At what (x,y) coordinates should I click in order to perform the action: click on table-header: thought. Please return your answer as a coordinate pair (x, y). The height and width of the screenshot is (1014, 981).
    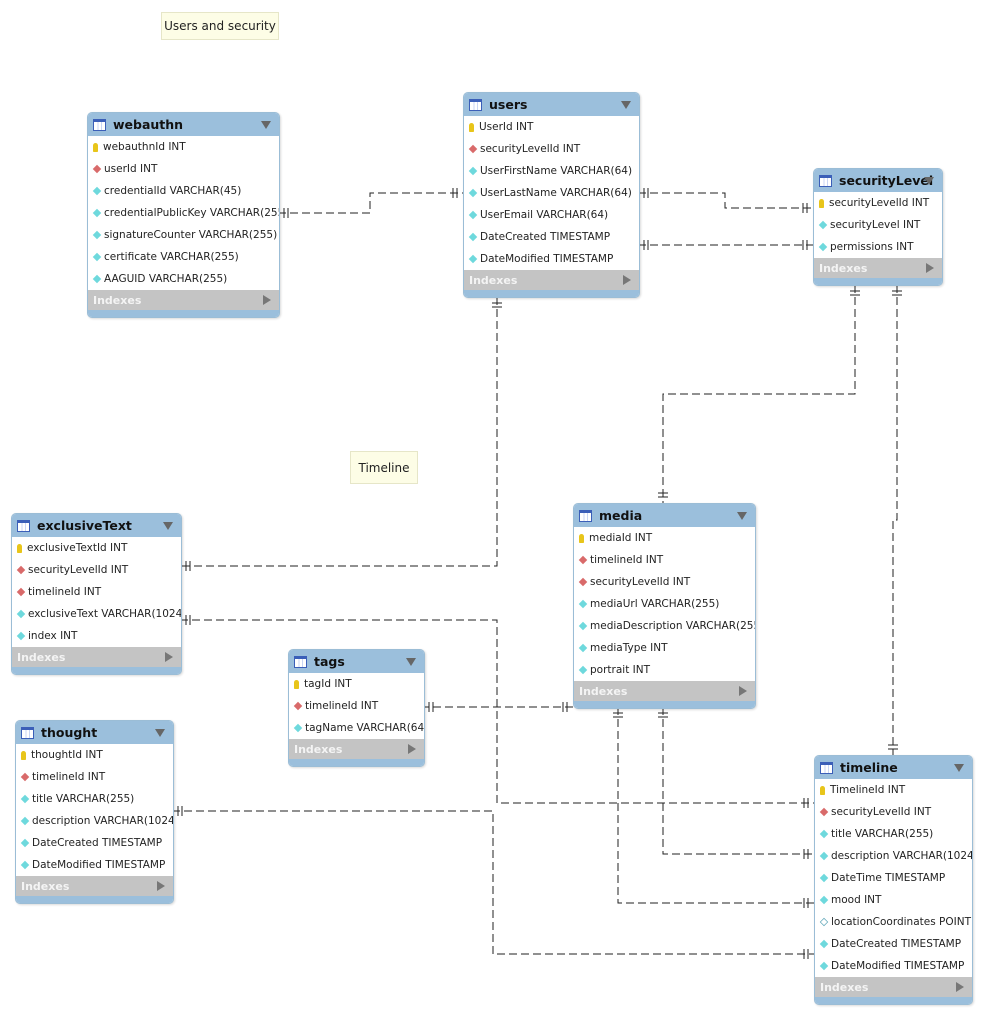
    Looking at the image, I should click on (94, 732).